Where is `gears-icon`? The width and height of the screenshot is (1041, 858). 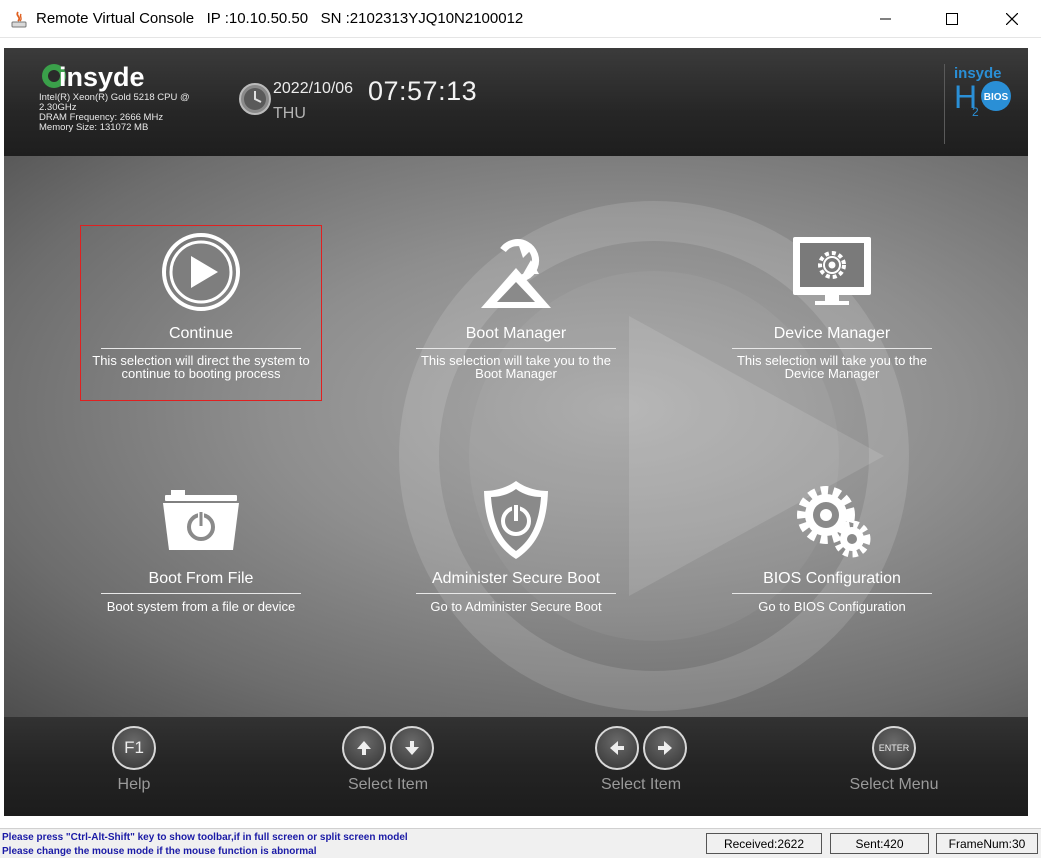 gears-icon is located at coordinates (834, 522).